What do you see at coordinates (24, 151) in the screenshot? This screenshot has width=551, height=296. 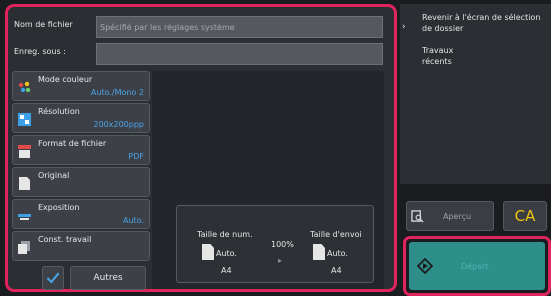 I see `file-format-icon` at bounding box center [24, 151].